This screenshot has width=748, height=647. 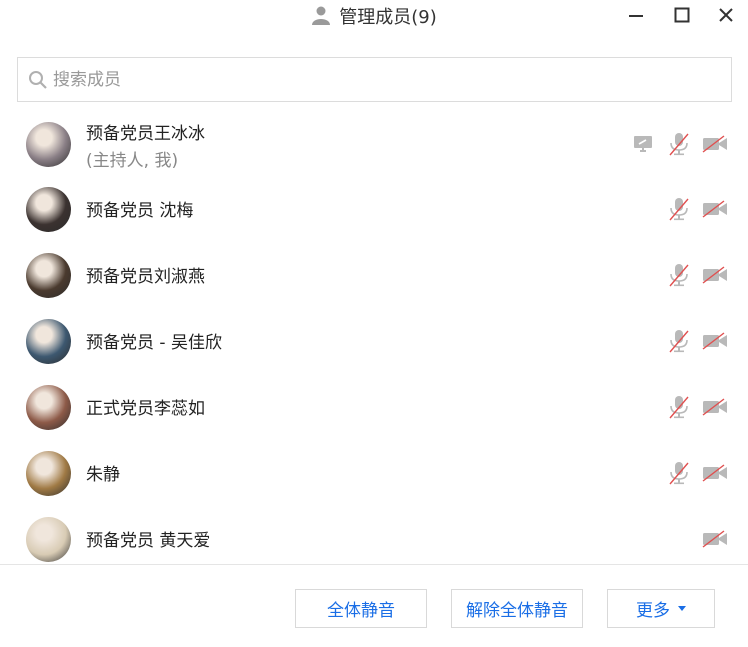 What do you see at coordinates (148, 541) in the screenshot?
I see `member-name: 预备党员 黄天爱` at bounding box center [148, 541].